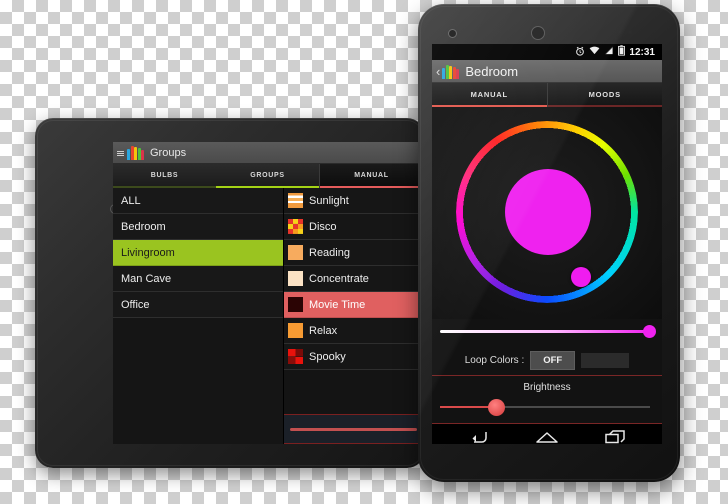 This screenshot has height=504, width=728. I want to click on loop-colors-label: Loop Colors :, so click(494, 360).